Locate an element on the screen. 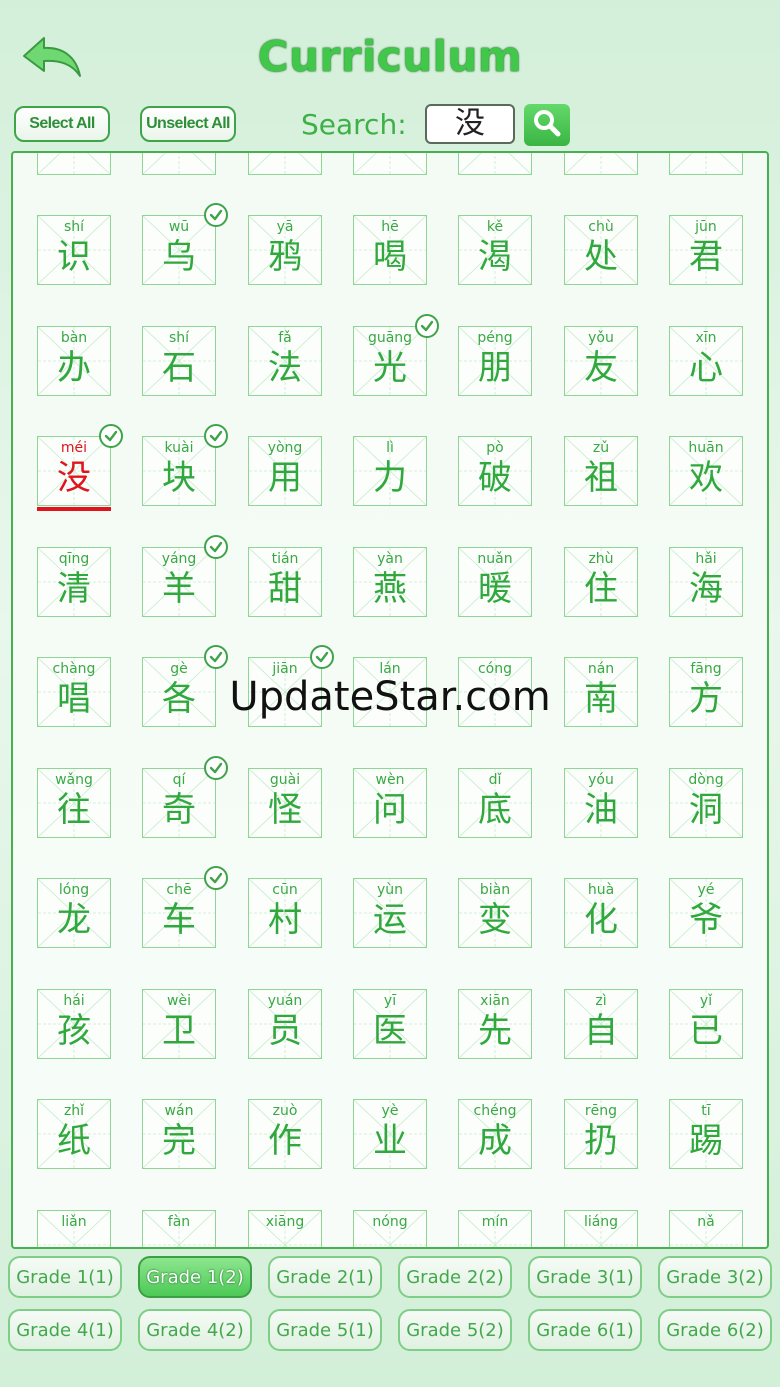  character-cell: yī 医 is located at coordinates (390, 1023).